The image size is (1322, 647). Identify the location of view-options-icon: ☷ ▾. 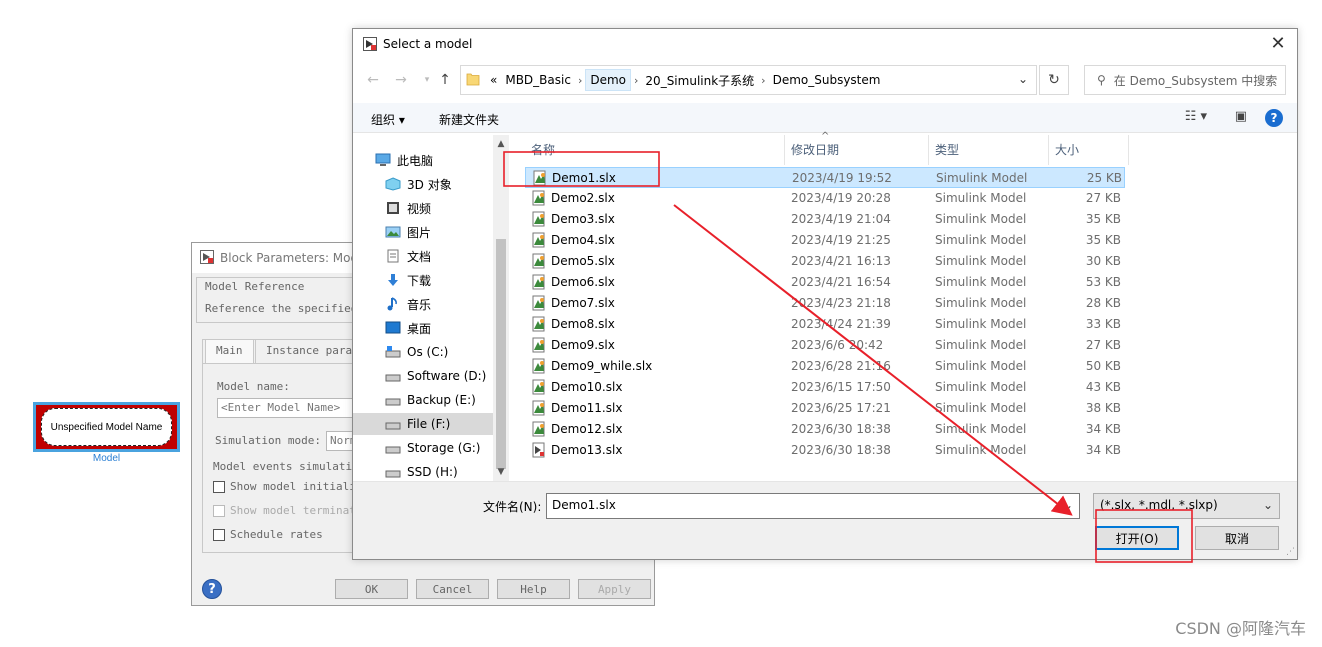
(1196, 116).